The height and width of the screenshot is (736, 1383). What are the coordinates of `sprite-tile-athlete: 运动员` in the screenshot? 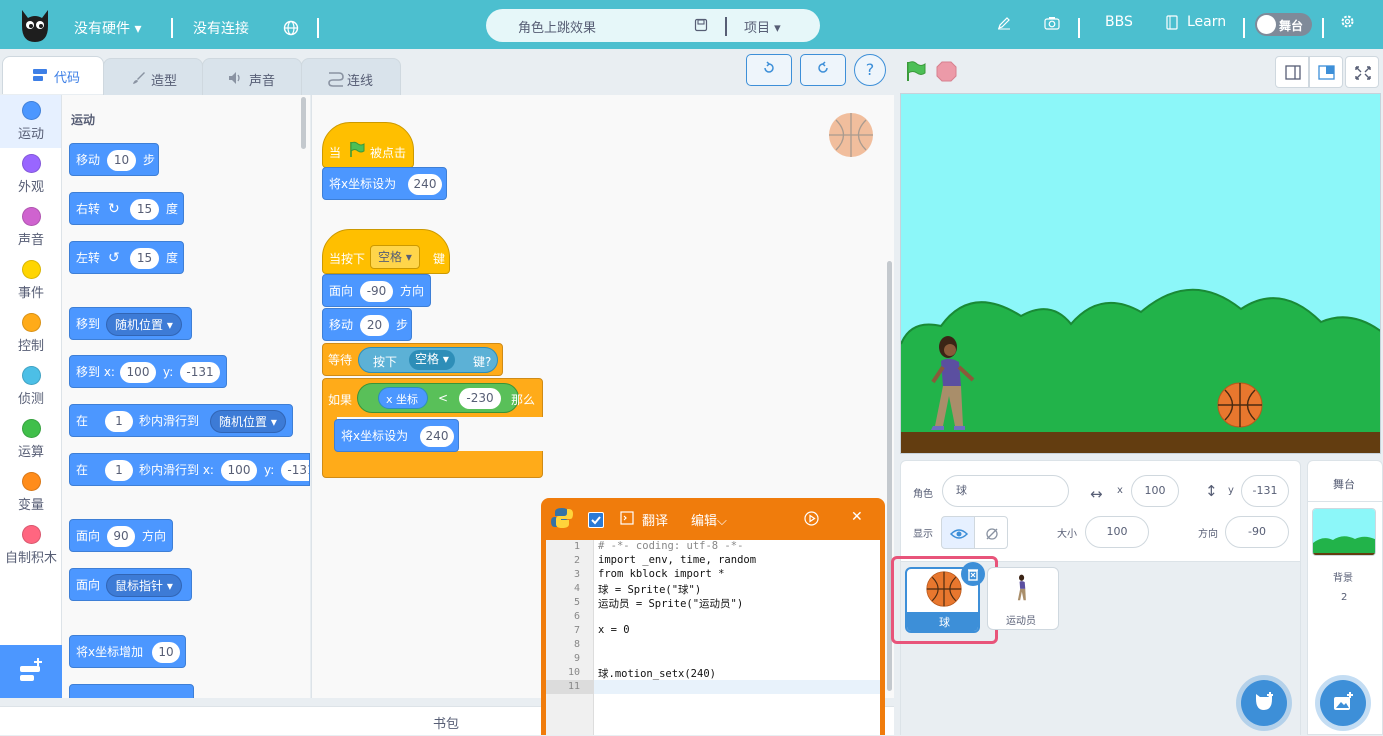 It's located at (1023, 598).